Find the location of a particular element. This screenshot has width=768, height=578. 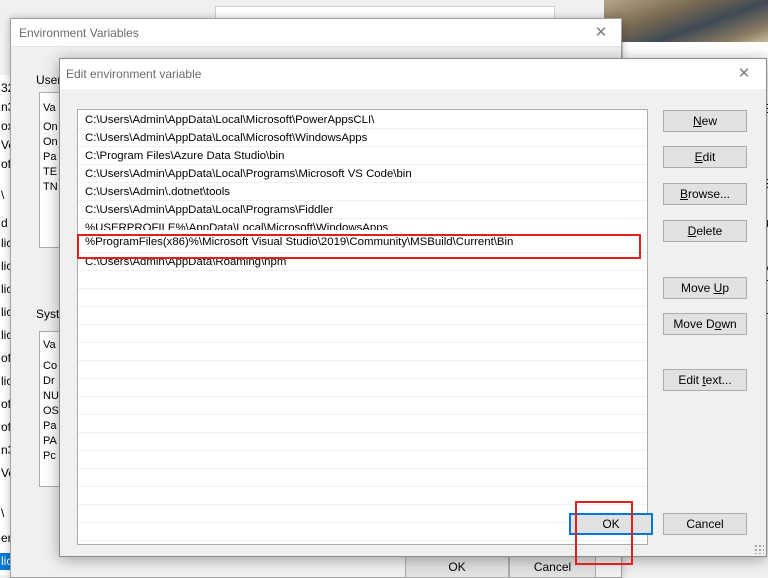

move-down-button: Move Down is located at coordinates (705, 324).